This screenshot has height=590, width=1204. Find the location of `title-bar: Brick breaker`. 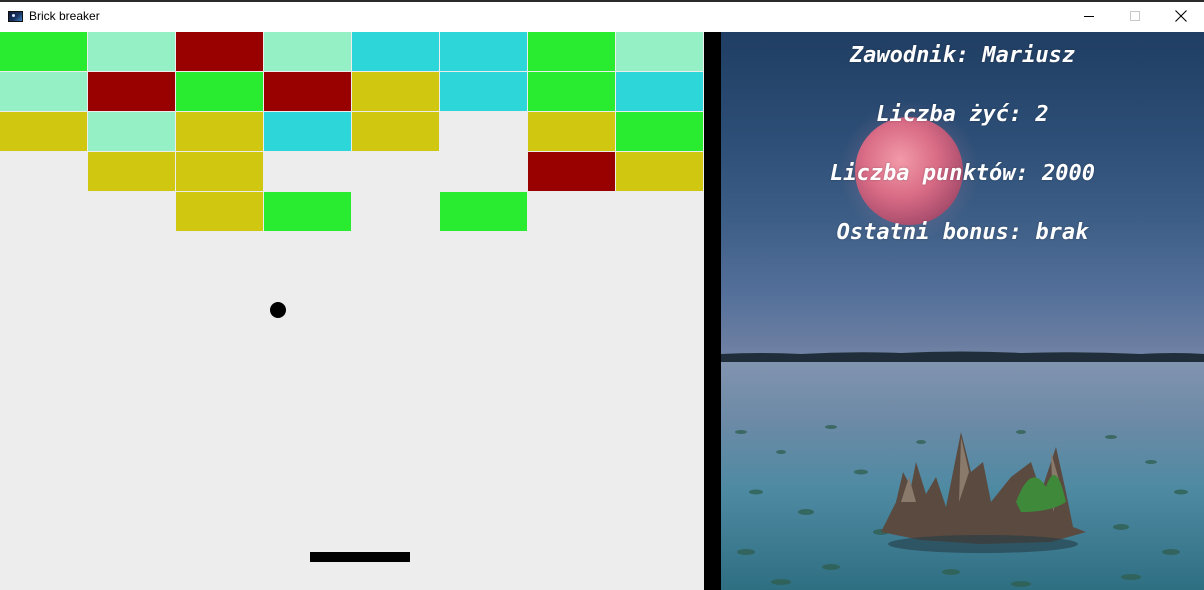

title-bar: Brick breaker is located at coordinates (602, 17).